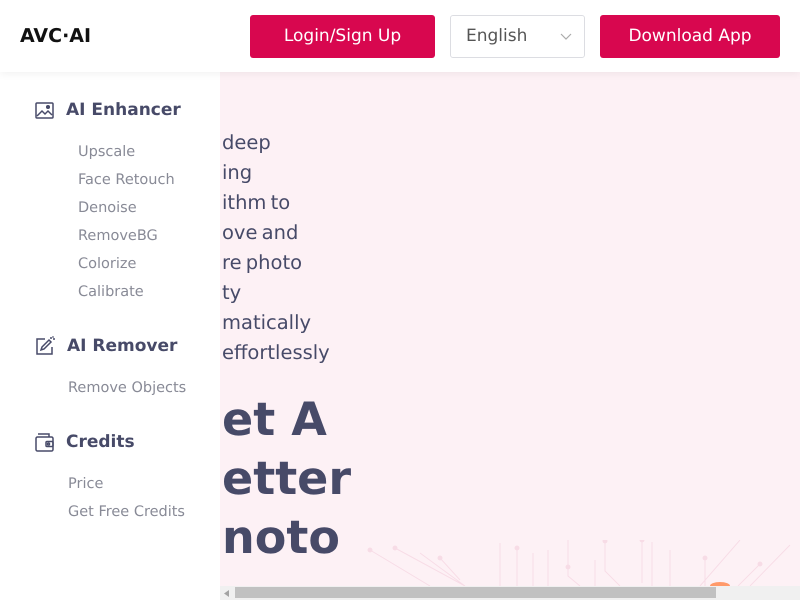  I want to click on description-line: effortlessly, so click(276, 353).